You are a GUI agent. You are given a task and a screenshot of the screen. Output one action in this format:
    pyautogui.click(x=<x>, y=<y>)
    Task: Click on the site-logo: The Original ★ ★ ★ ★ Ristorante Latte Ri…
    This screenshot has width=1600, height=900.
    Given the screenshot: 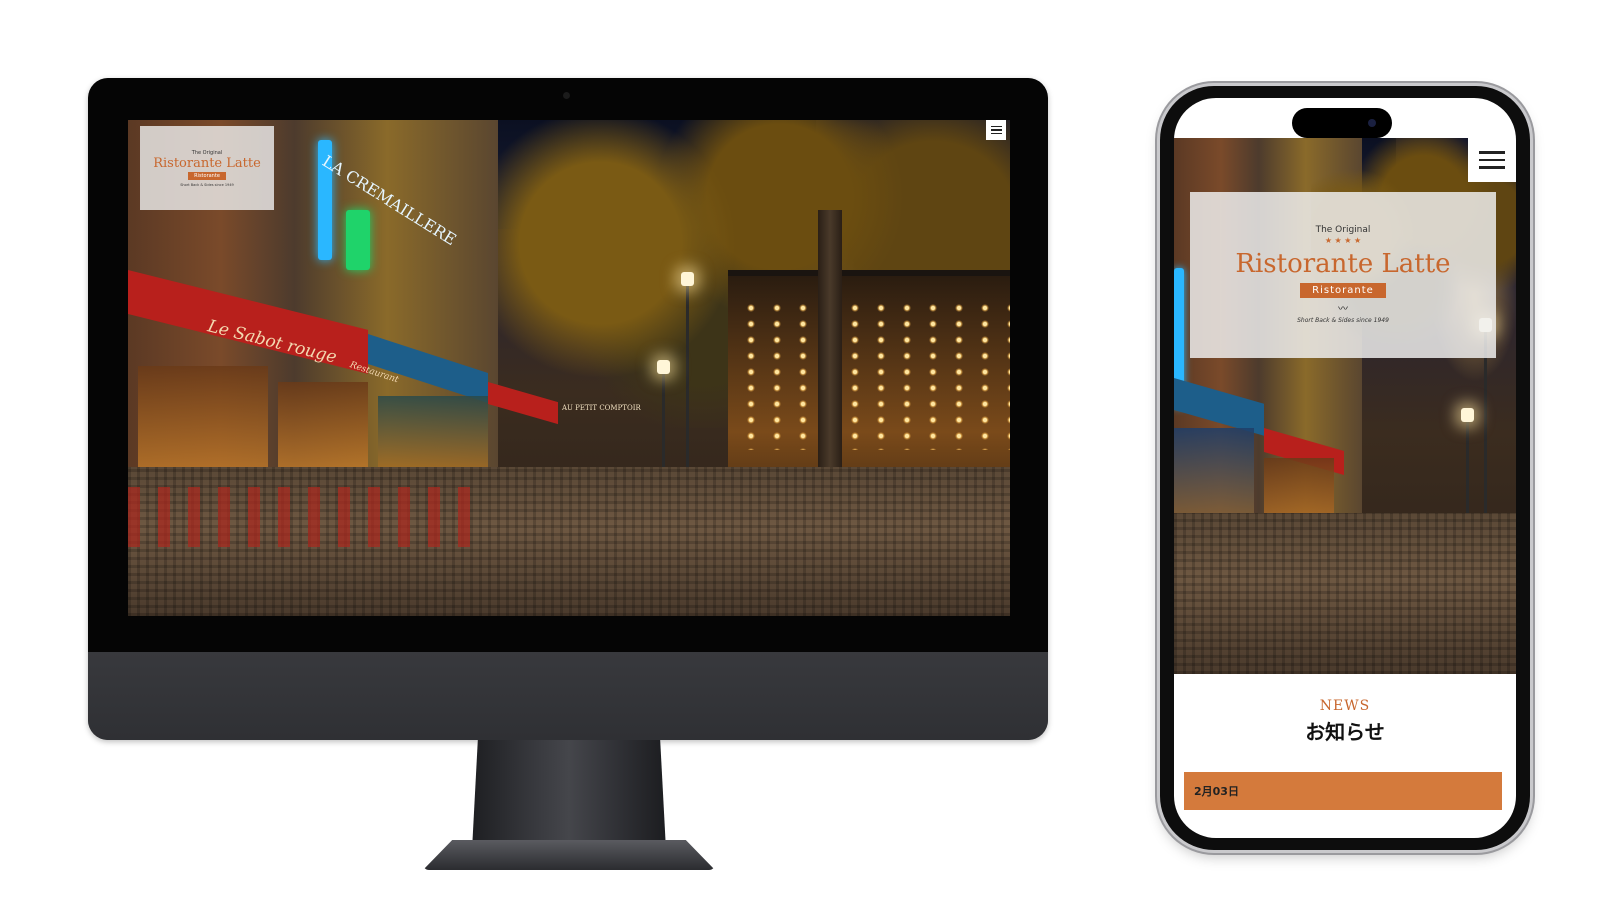 What is the action you would take?
    pyautogui.click(x=1343, y=275)
    